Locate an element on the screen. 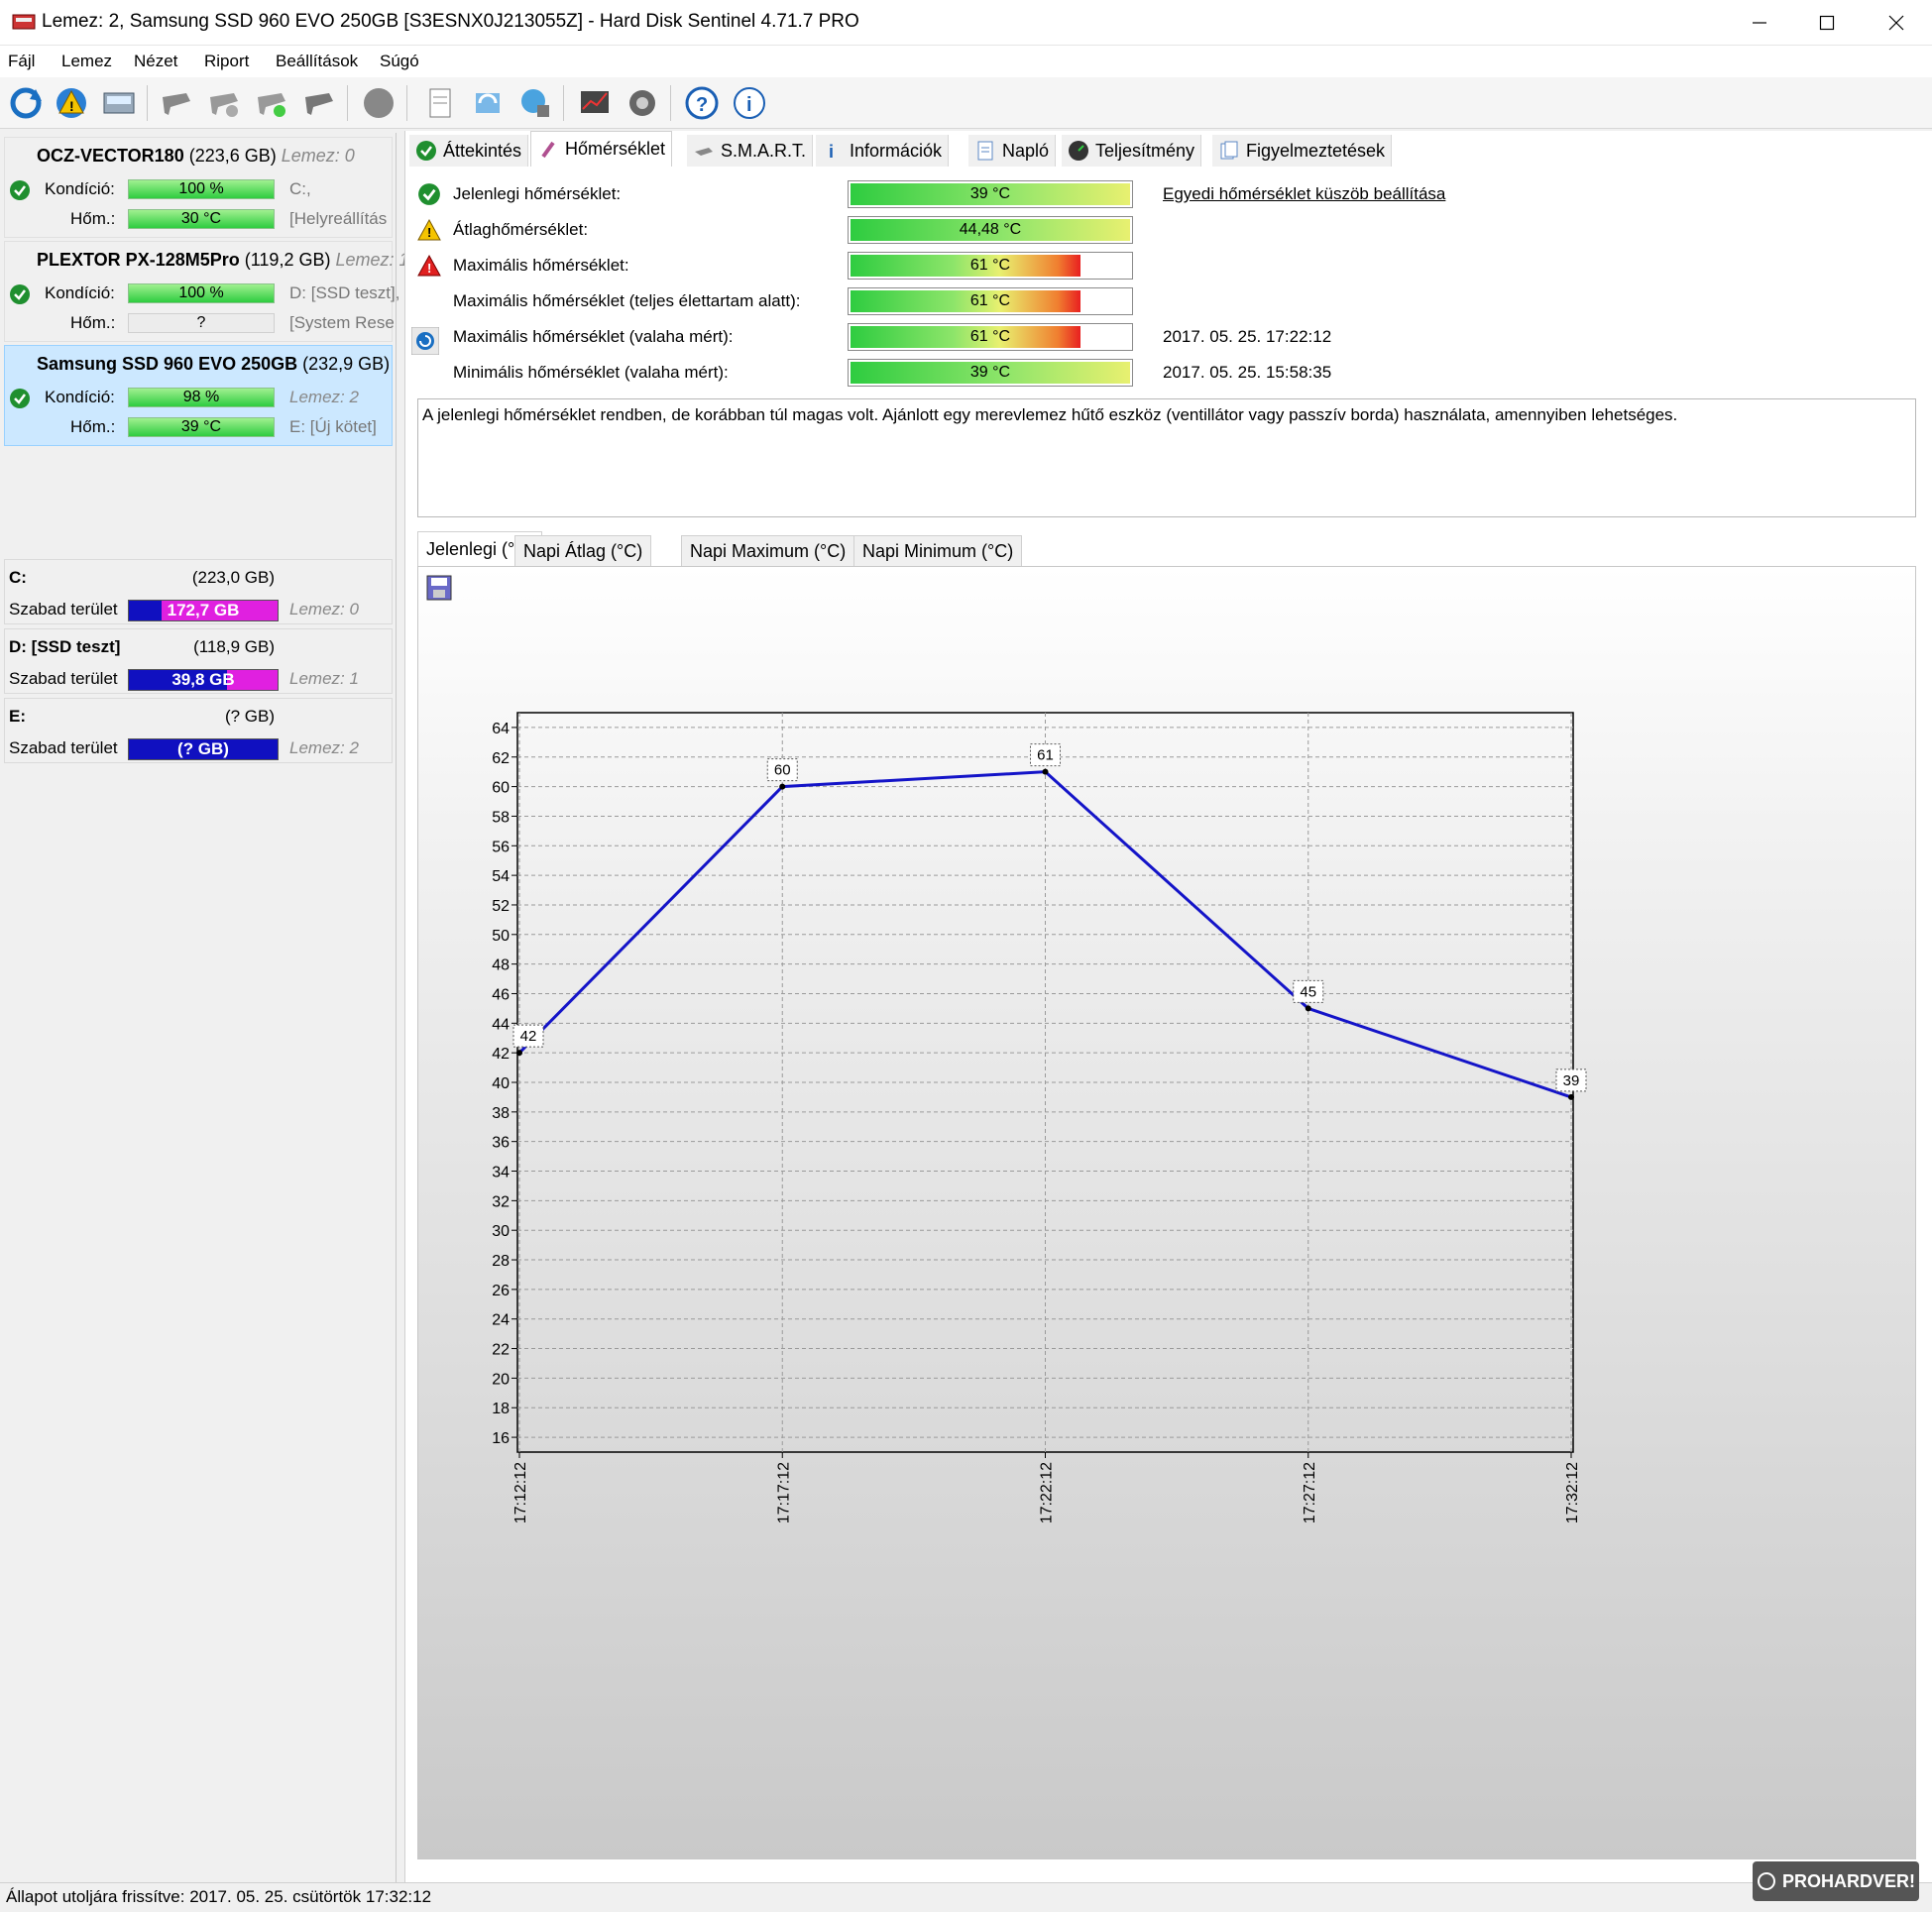  tab-label: Teljesítmény is located at coordinates (1145, 150).